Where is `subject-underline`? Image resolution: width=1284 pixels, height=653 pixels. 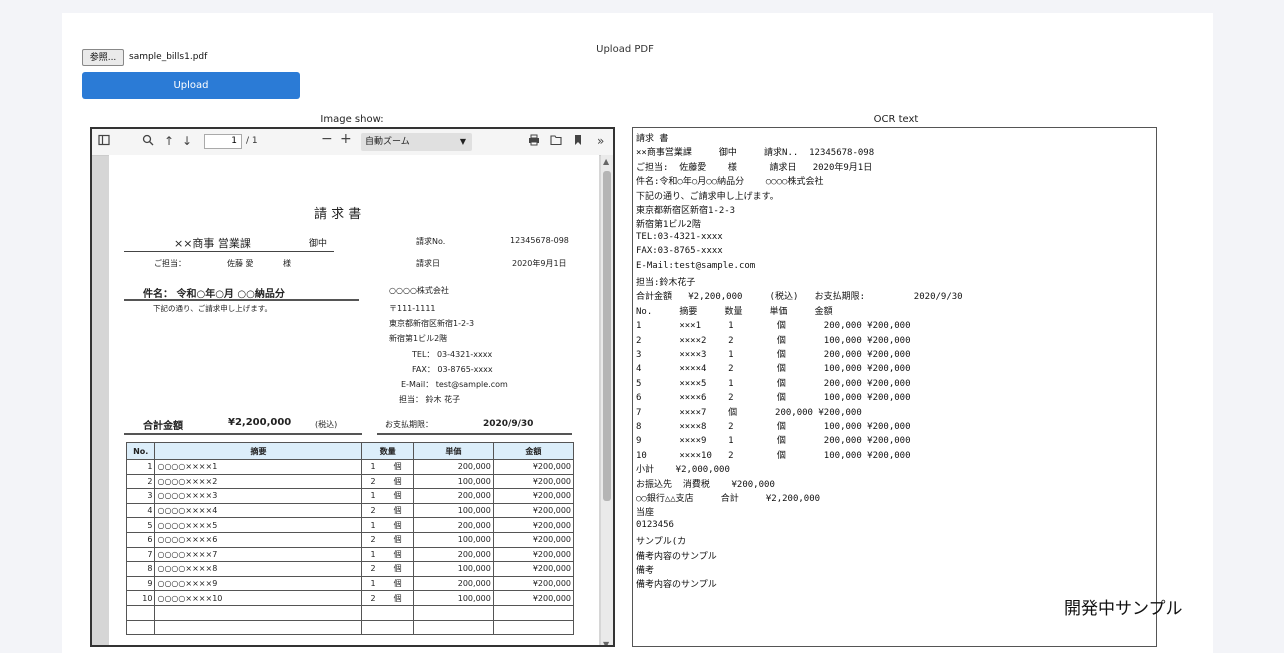 subject-underline is located at coordinates (241, 300).